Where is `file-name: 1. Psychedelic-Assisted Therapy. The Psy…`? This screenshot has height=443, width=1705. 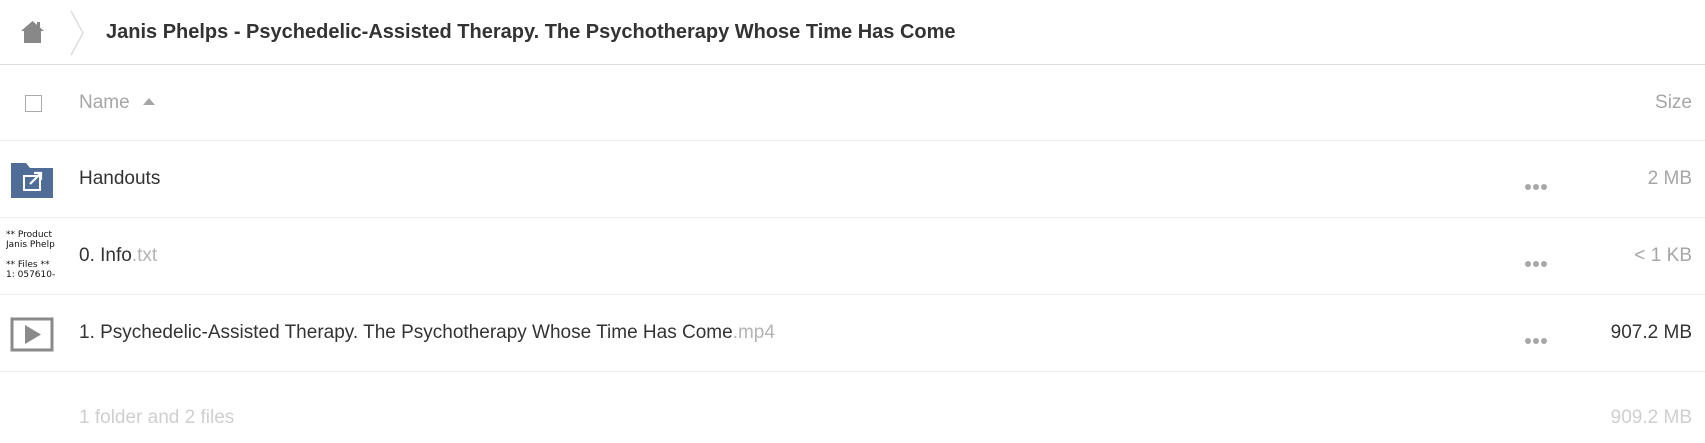 file-name: 1. Psychedelic-Assisted Therapy. The Psy… is located at coordinates (427, 333).